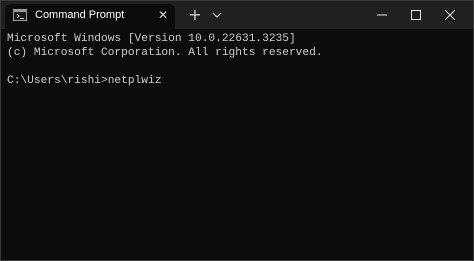 The width and height of the screenshot is (474, 261). I want to click on tab-title: Command Prompt, so click(80, 15).